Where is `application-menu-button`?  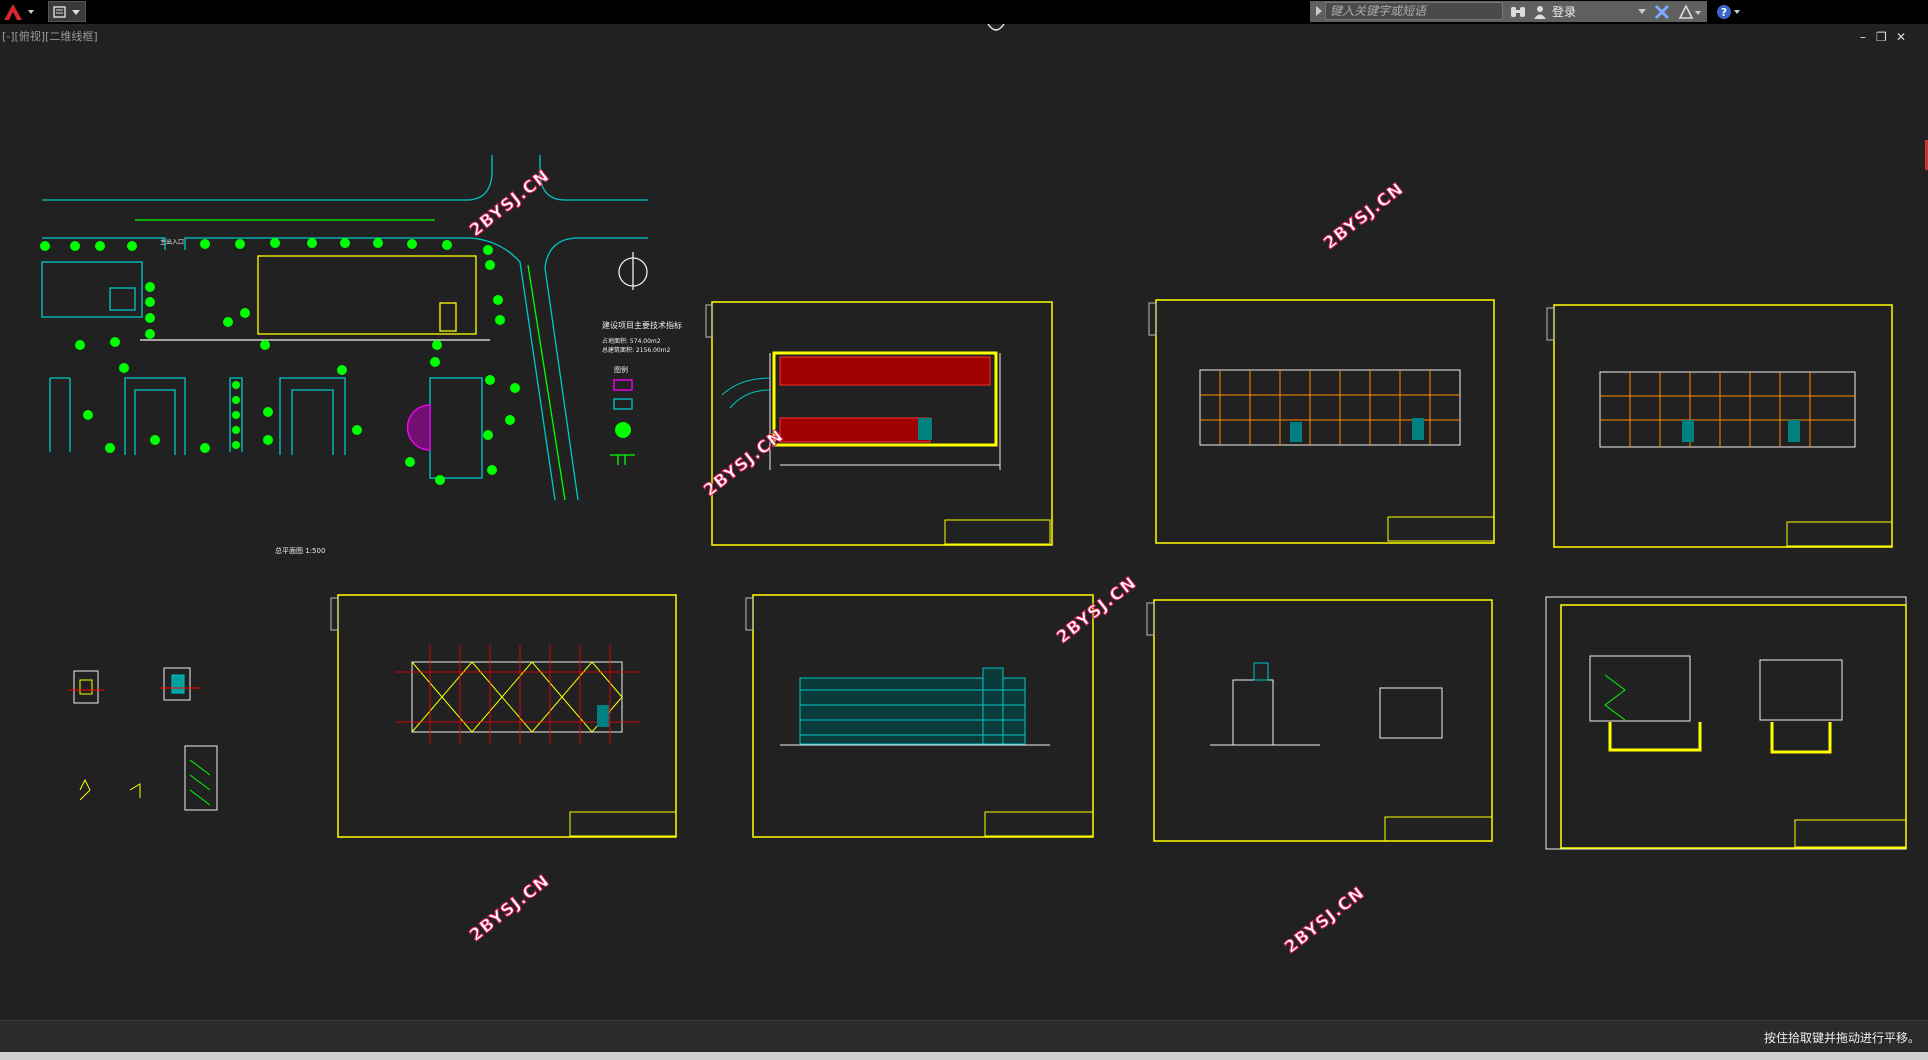 application-menu-button is located at coordinates (22, 11).